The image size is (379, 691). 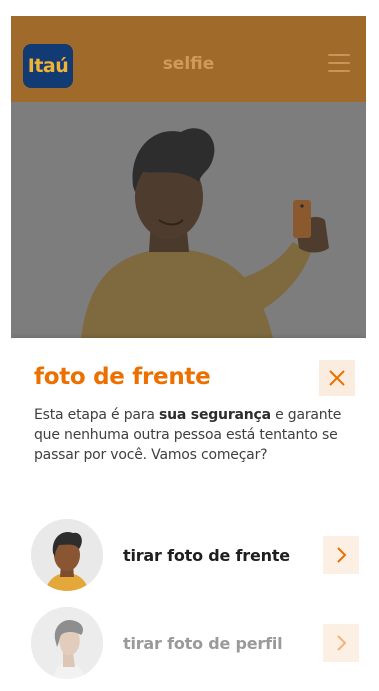 What do you see at coordinates (122, 377) in the screenshot?
I see `sheet-title: foto de frente` at bounding box center [122, 377].